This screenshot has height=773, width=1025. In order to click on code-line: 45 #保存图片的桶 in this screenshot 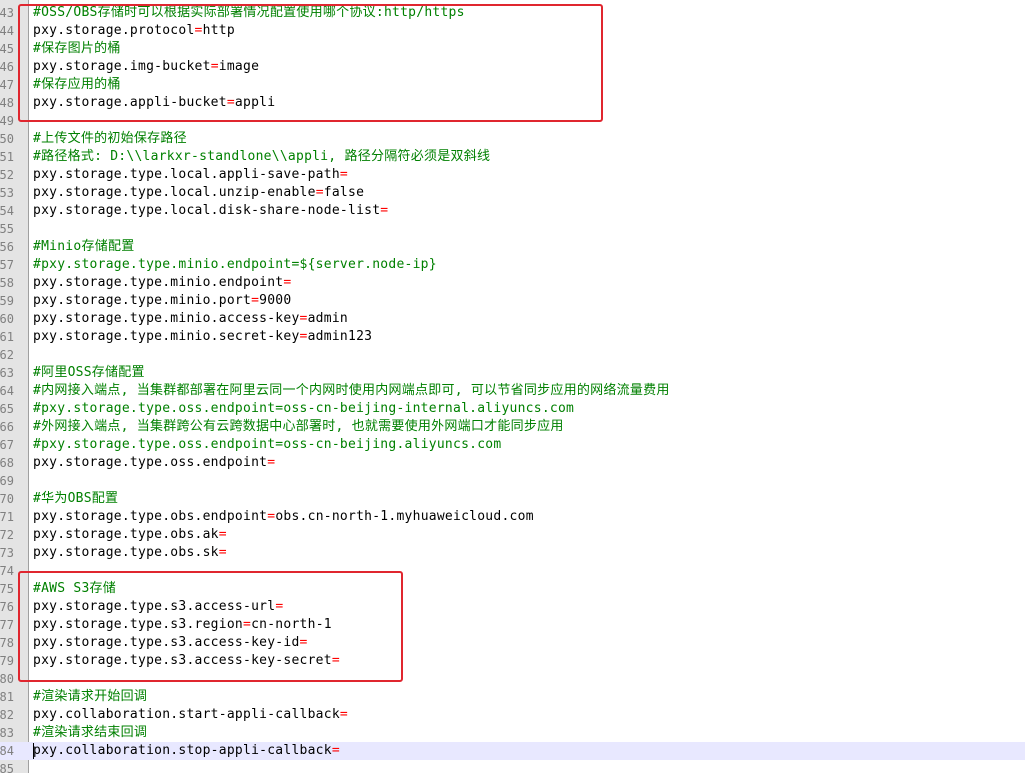, I will do `click(512, 49)`.